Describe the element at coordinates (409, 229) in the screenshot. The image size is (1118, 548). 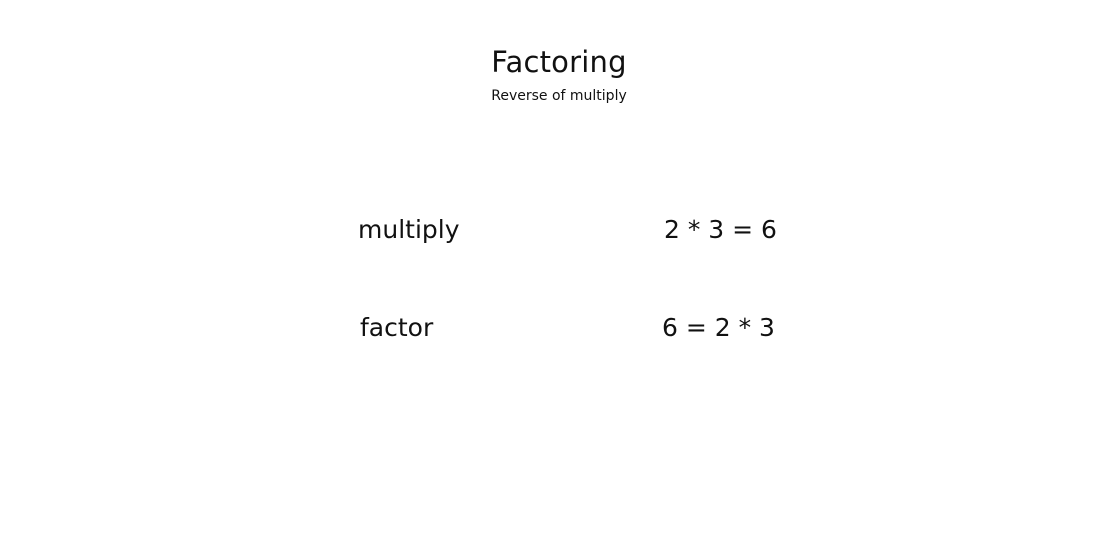
I see `row-1-term: multiply` at that location.